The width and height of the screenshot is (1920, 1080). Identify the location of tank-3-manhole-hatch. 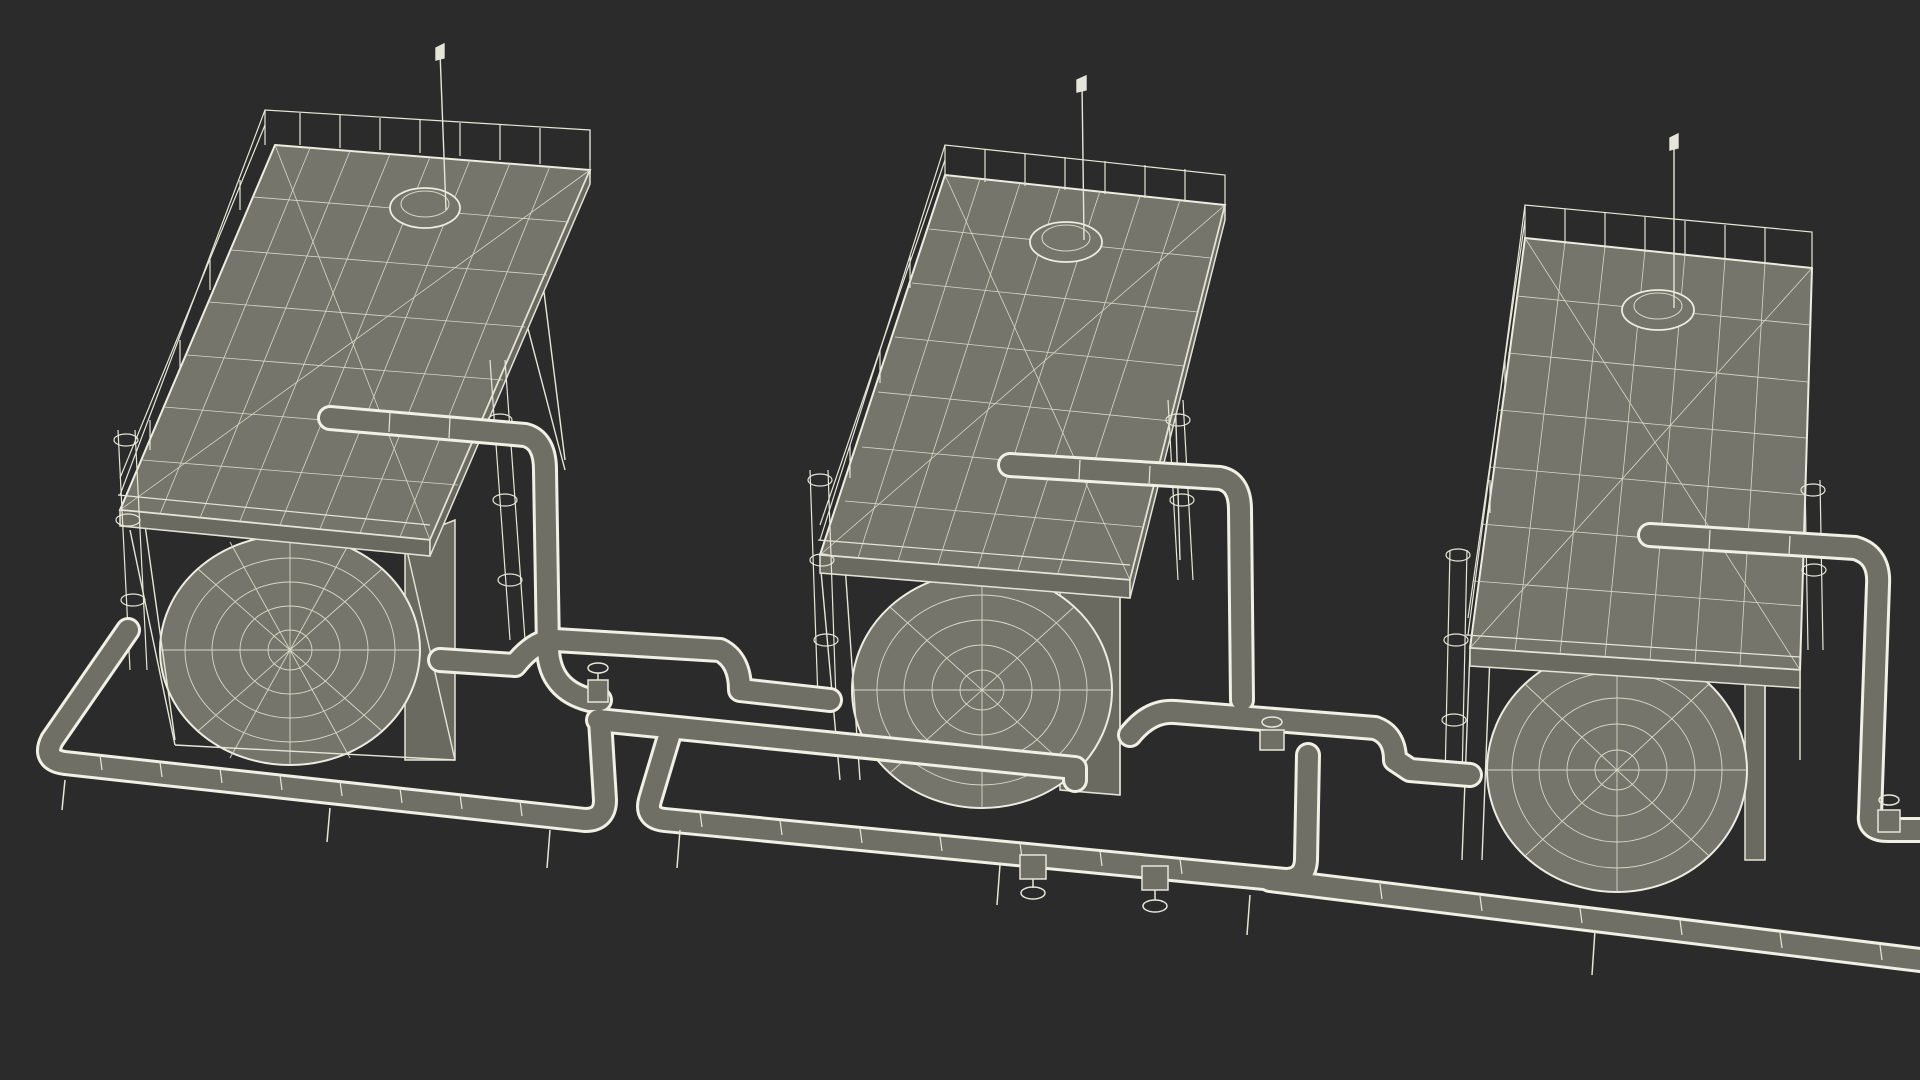
(1658, 310).